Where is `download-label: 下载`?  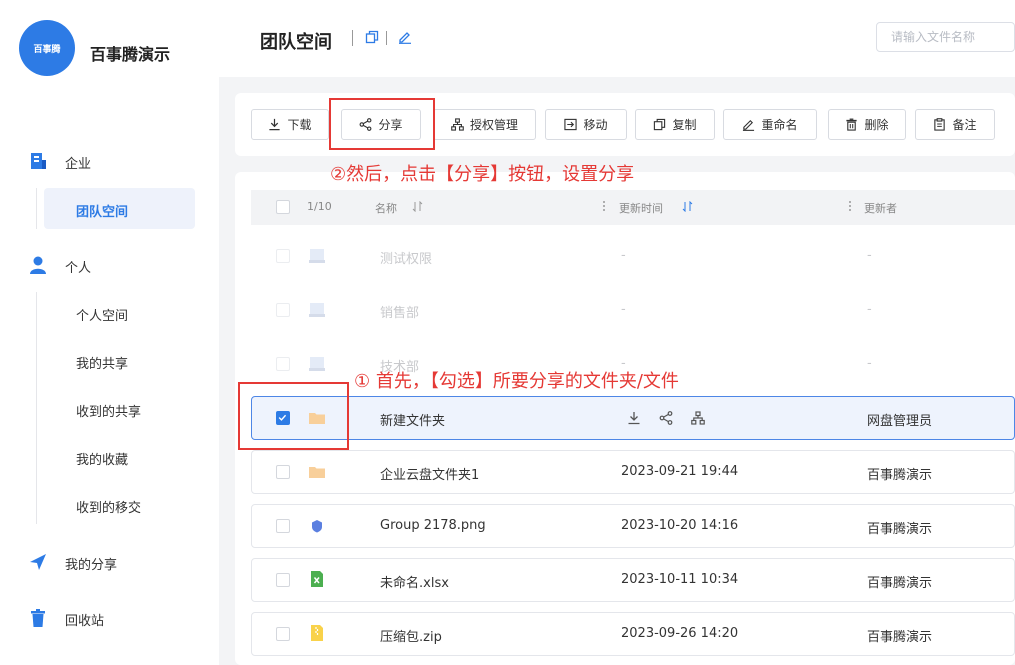
download-label: 下载 is located at coordinates (299, 125).